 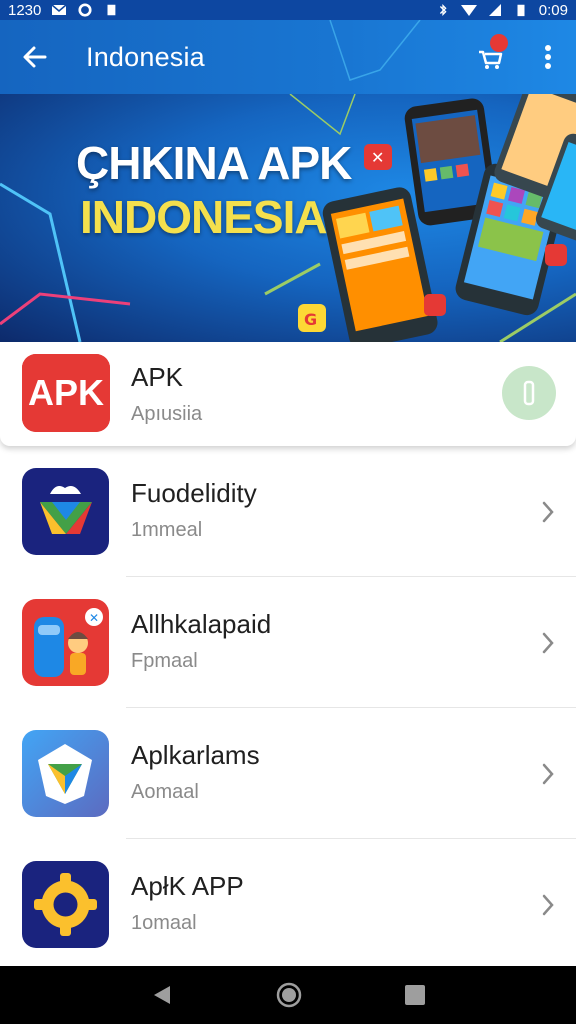 I want to click on banner-subheadline: INDONESIA, so click(x=204, y=217).